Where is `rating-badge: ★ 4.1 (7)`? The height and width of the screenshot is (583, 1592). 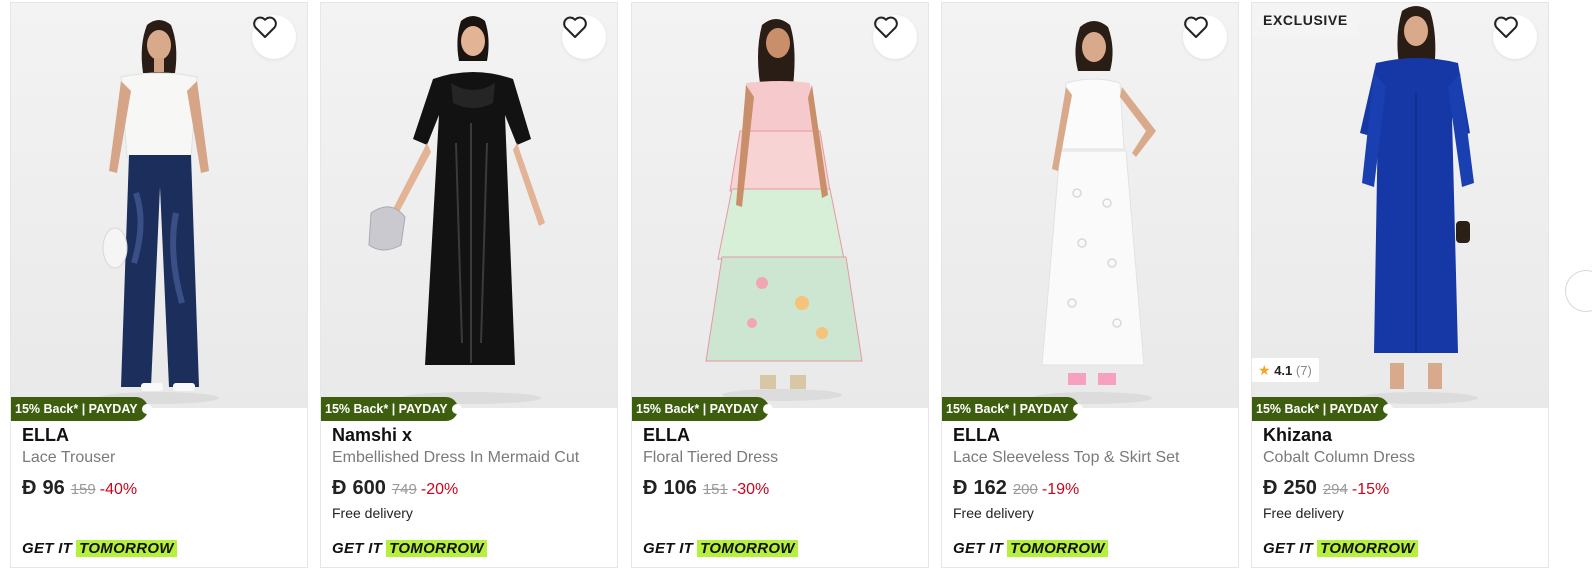
rating-badge: ★ 4.1 (7) is located at coordinates (1285, 370).